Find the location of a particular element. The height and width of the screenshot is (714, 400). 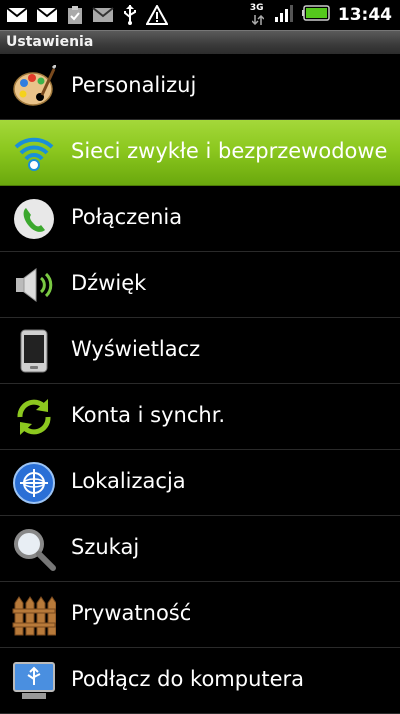

settings-item-label: Konta i synchr. is located at coordinates (148, 415).